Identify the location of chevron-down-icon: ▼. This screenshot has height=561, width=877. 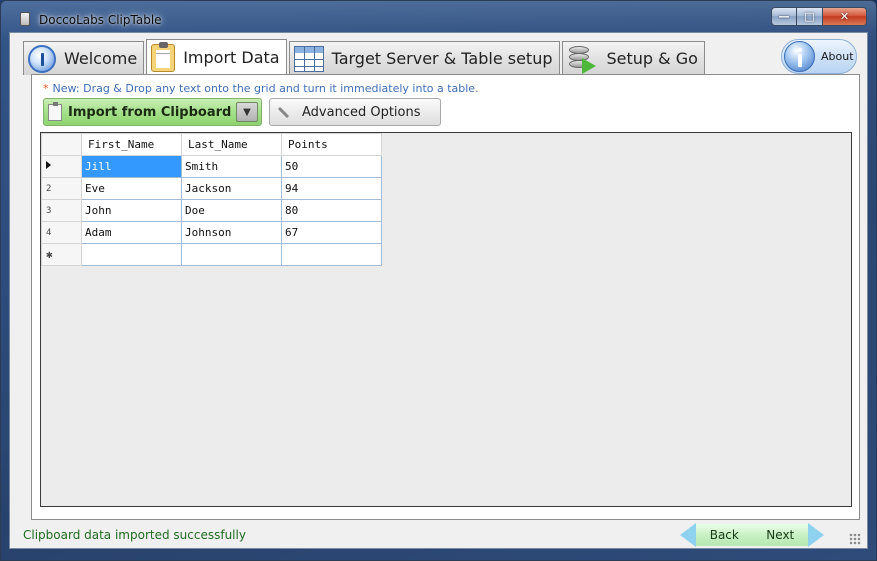
(247, 112).